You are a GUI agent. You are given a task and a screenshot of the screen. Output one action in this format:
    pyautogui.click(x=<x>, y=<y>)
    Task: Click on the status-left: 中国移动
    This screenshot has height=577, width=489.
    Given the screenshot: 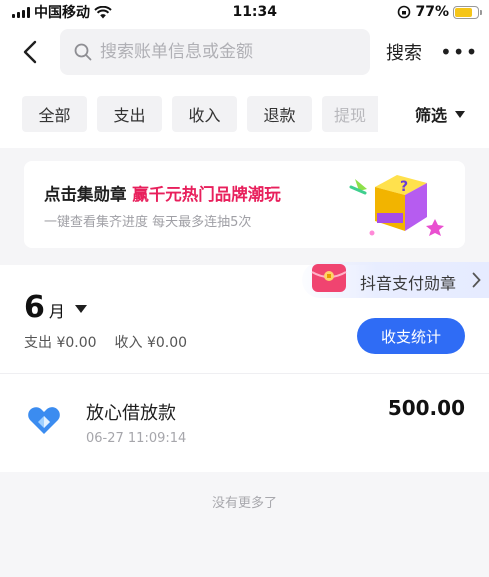 What is the action you would take?
    pyautogui.click(x=62, y=12)
    